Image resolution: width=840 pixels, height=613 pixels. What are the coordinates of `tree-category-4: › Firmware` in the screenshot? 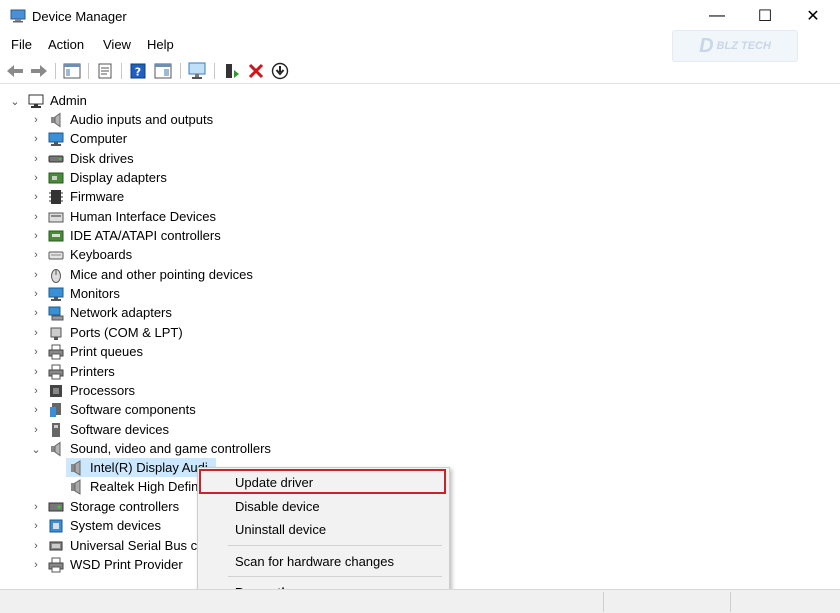 It's located at (420, 196).